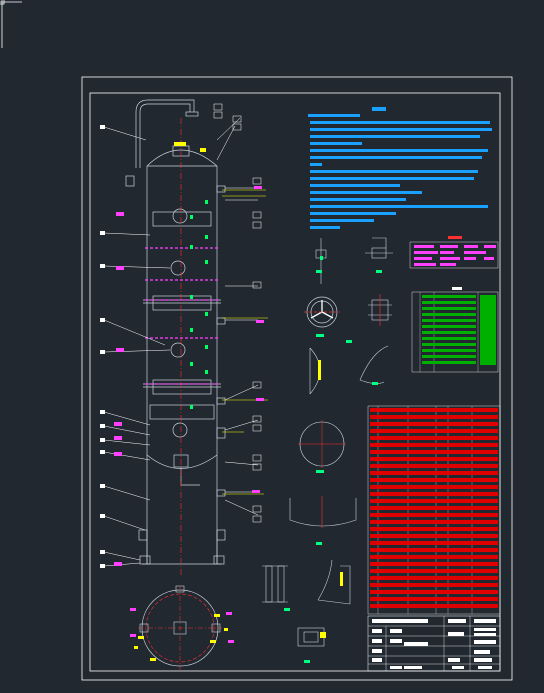 The width and height of the screenshot is (544, 693). I want to click on plan-view-marks, so click(181, 637).